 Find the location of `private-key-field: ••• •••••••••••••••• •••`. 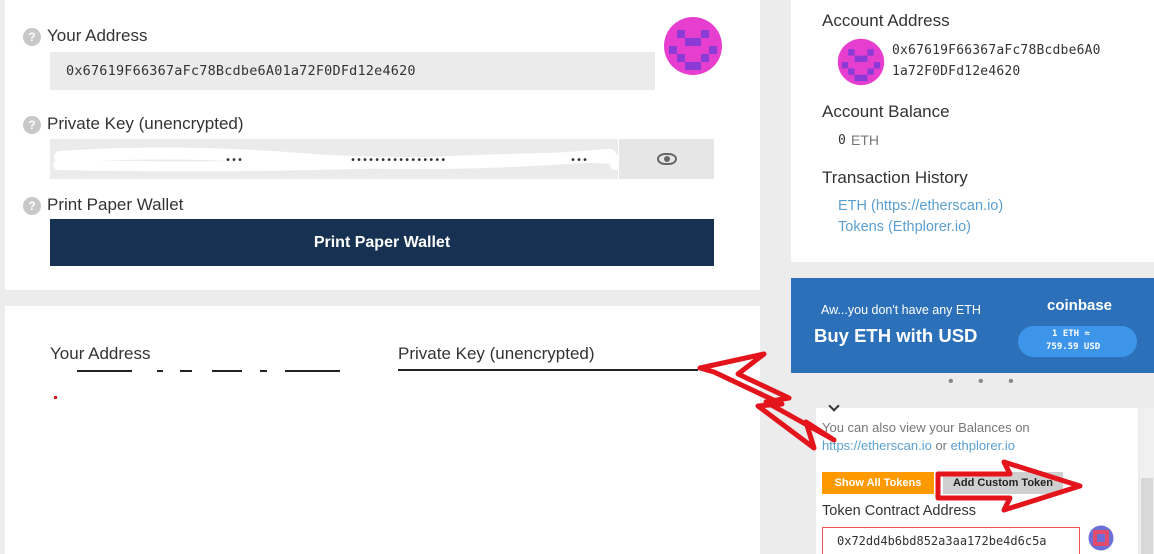

private-key-field: ••• •••••••••••••••• ••• is located at coordinates (334, 159).